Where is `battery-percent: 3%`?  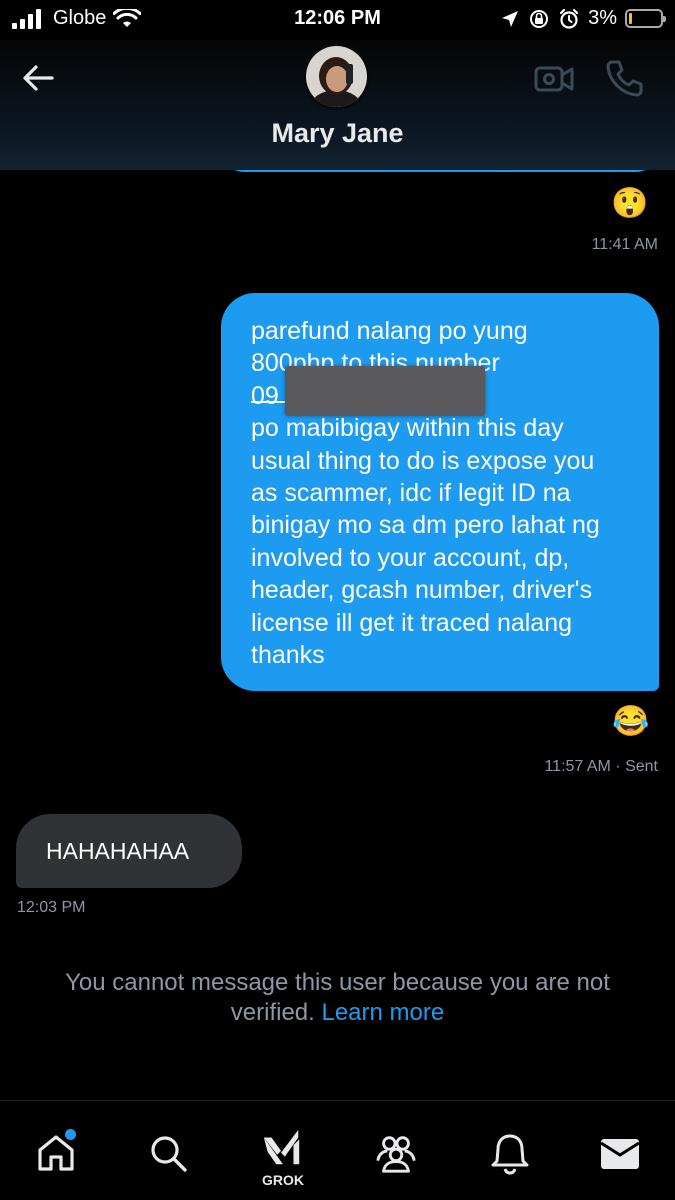
battery-percent: 3% is located at coordinates (602, 18).